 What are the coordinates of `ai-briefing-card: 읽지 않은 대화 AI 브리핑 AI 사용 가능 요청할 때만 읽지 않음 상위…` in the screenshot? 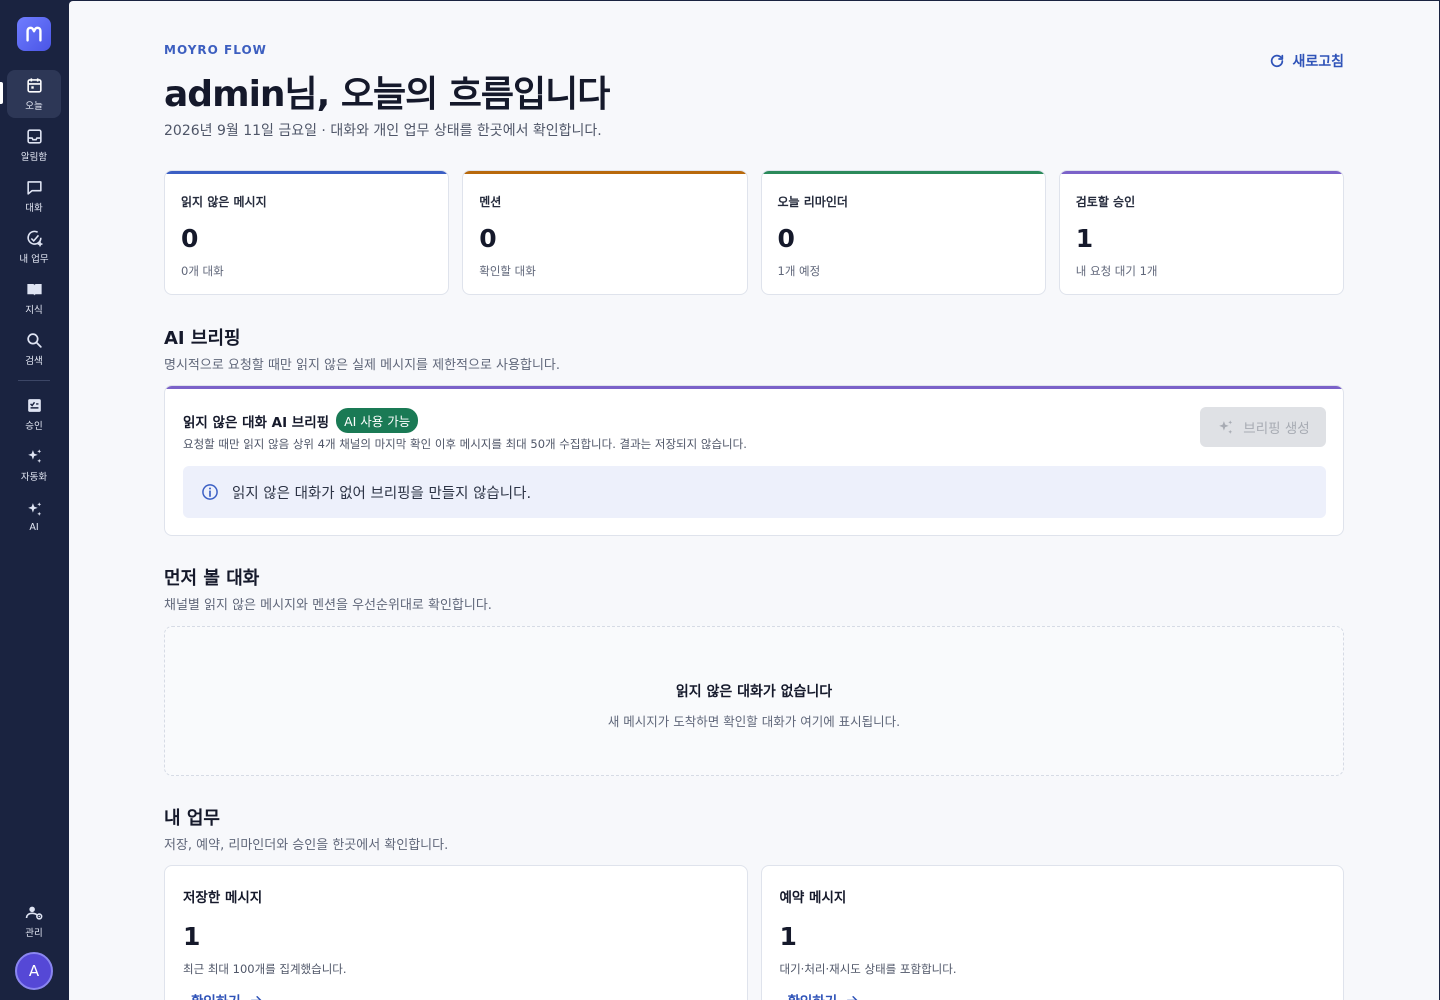 It's located at (754, 460).